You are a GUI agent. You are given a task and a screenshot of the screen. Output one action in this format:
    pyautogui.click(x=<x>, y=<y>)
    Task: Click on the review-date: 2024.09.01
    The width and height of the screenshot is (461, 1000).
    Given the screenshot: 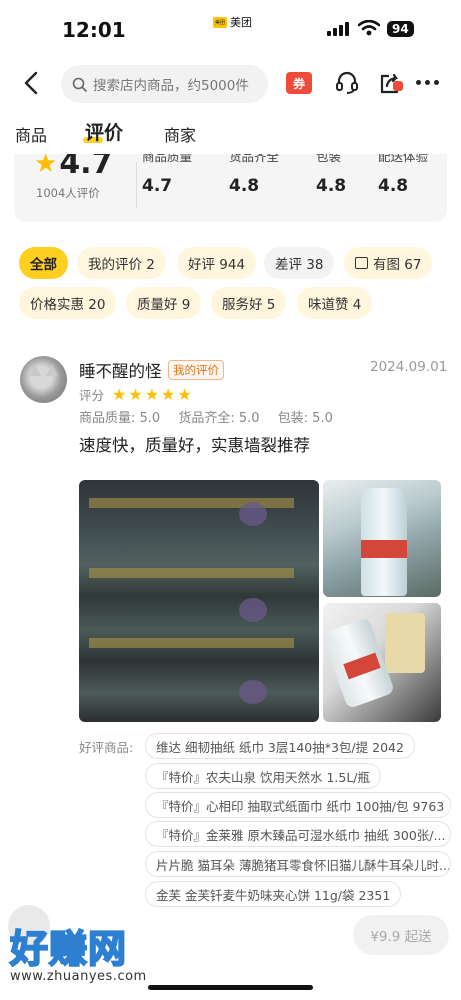 What is the action you would take?
    pyautogui.click(x=409, y=367)
    